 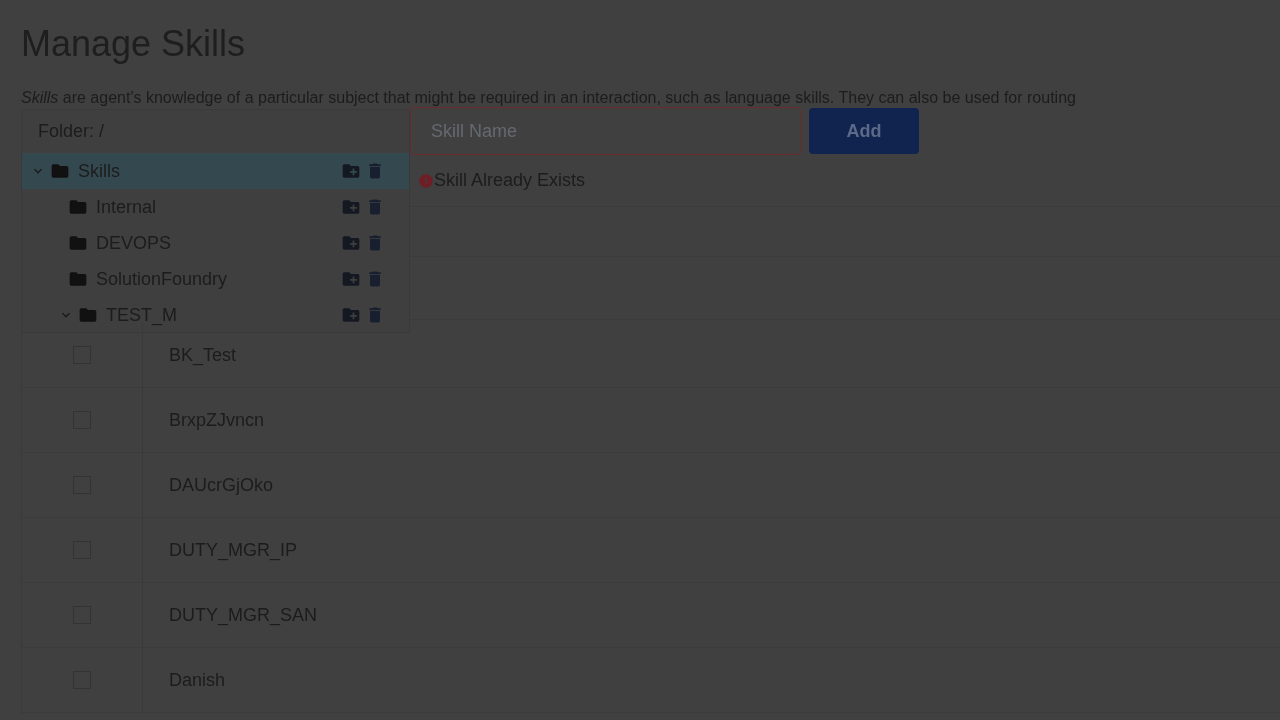 What do you see at coordinates (864, 131) in the screenshot?
I see `add-button: Add` at bounding box center [864, 131].